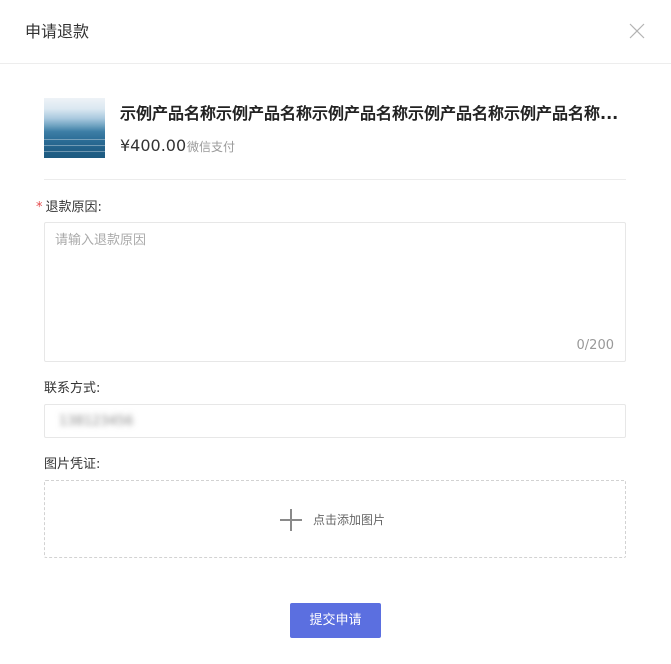 The height and width of the screenshot is (664, 671). What do you see at coordinates (349, 520) in the screenshot?
I see `upload-text: 点击添加图片` at bounding box center [349, 520].